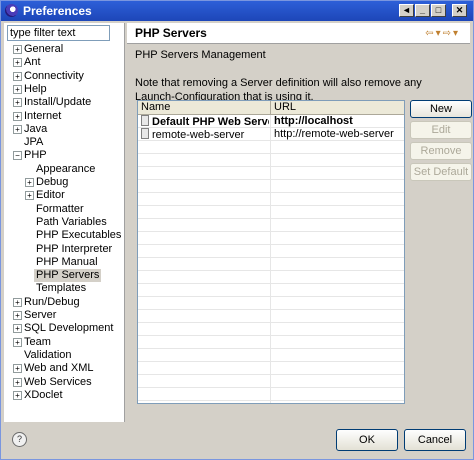 The height and width of the screenshot is (460, 474). I want to click on collapse-icon: −, so click(17, 156).